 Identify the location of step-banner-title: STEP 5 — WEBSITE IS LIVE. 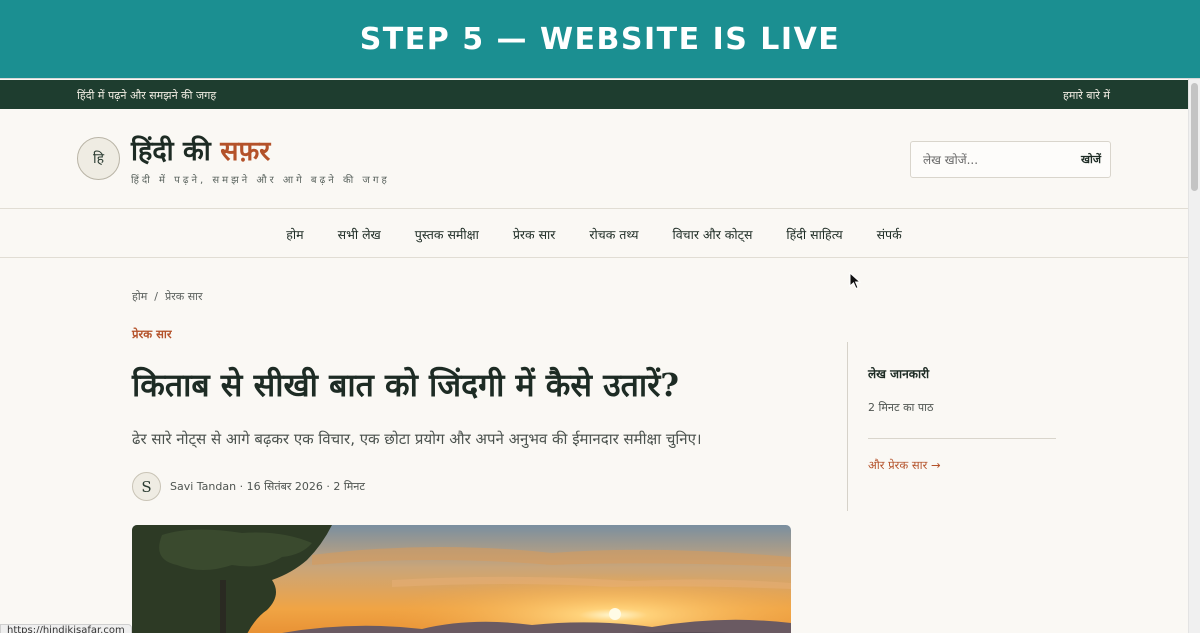
(600, 39).